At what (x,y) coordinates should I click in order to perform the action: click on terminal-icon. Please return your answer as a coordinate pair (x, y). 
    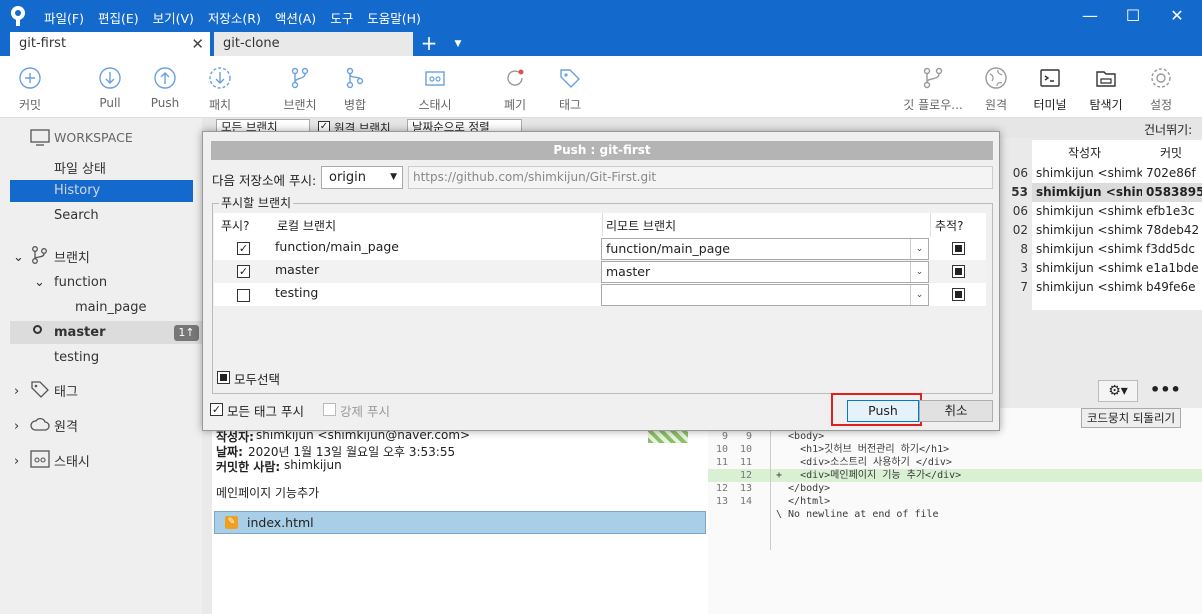
    Looking at the image, I should click on (1050, 78).